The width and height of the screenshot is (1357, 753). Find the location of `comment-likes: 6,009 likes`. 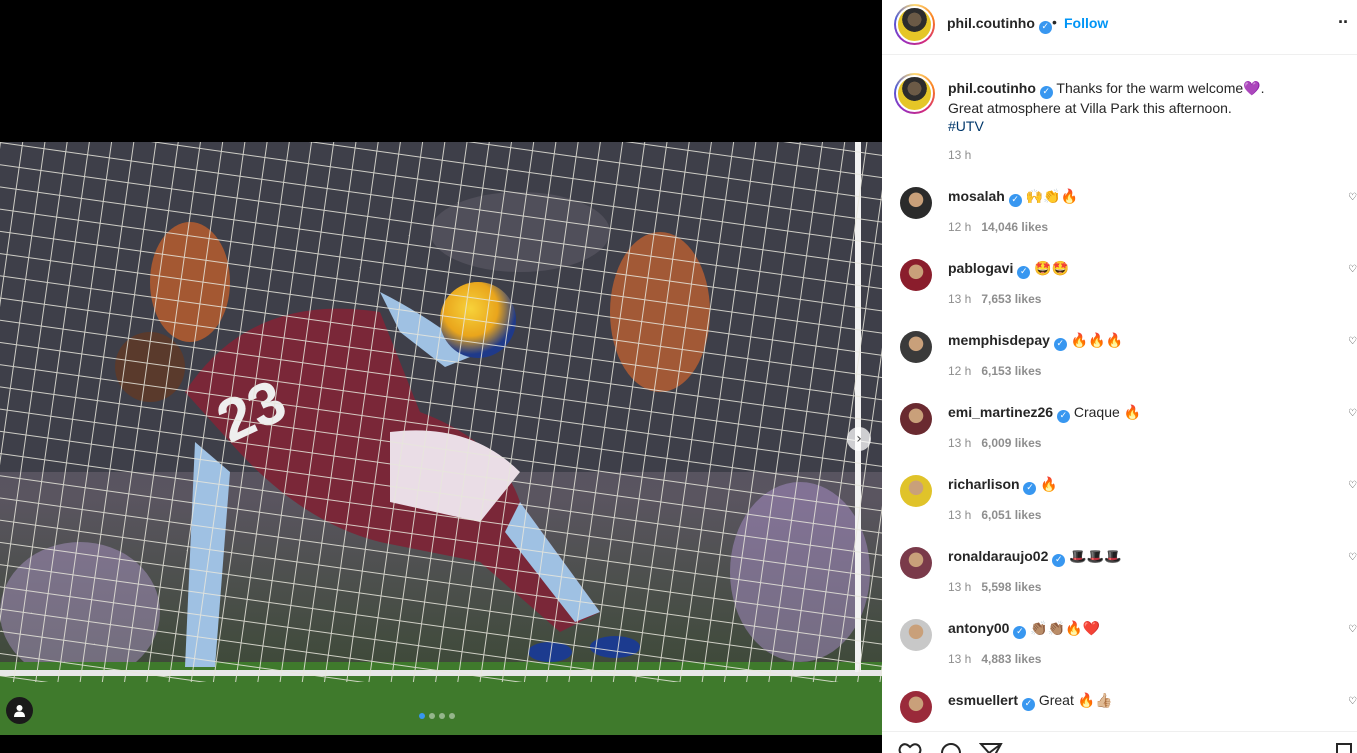

comment-likes: 6,009 likes is located at coordinates (1011, 443).